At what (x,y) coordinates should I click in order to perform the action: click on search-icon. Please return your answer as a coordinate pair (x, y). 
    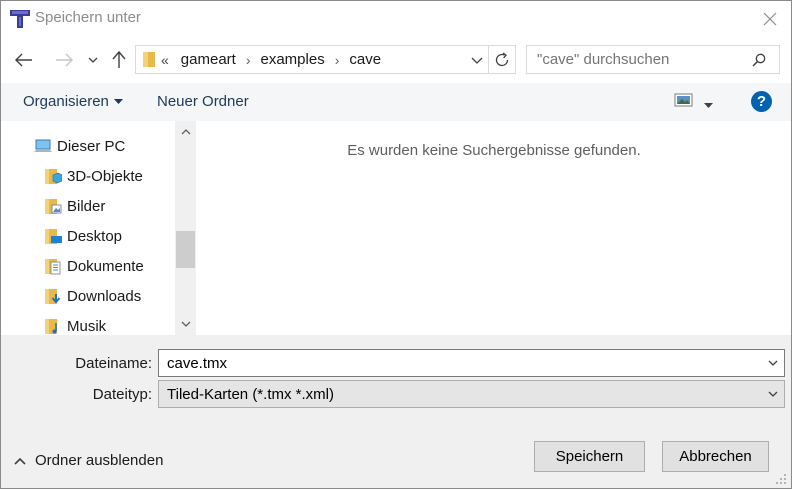
    Looking at the image, I should click on (759, 60).